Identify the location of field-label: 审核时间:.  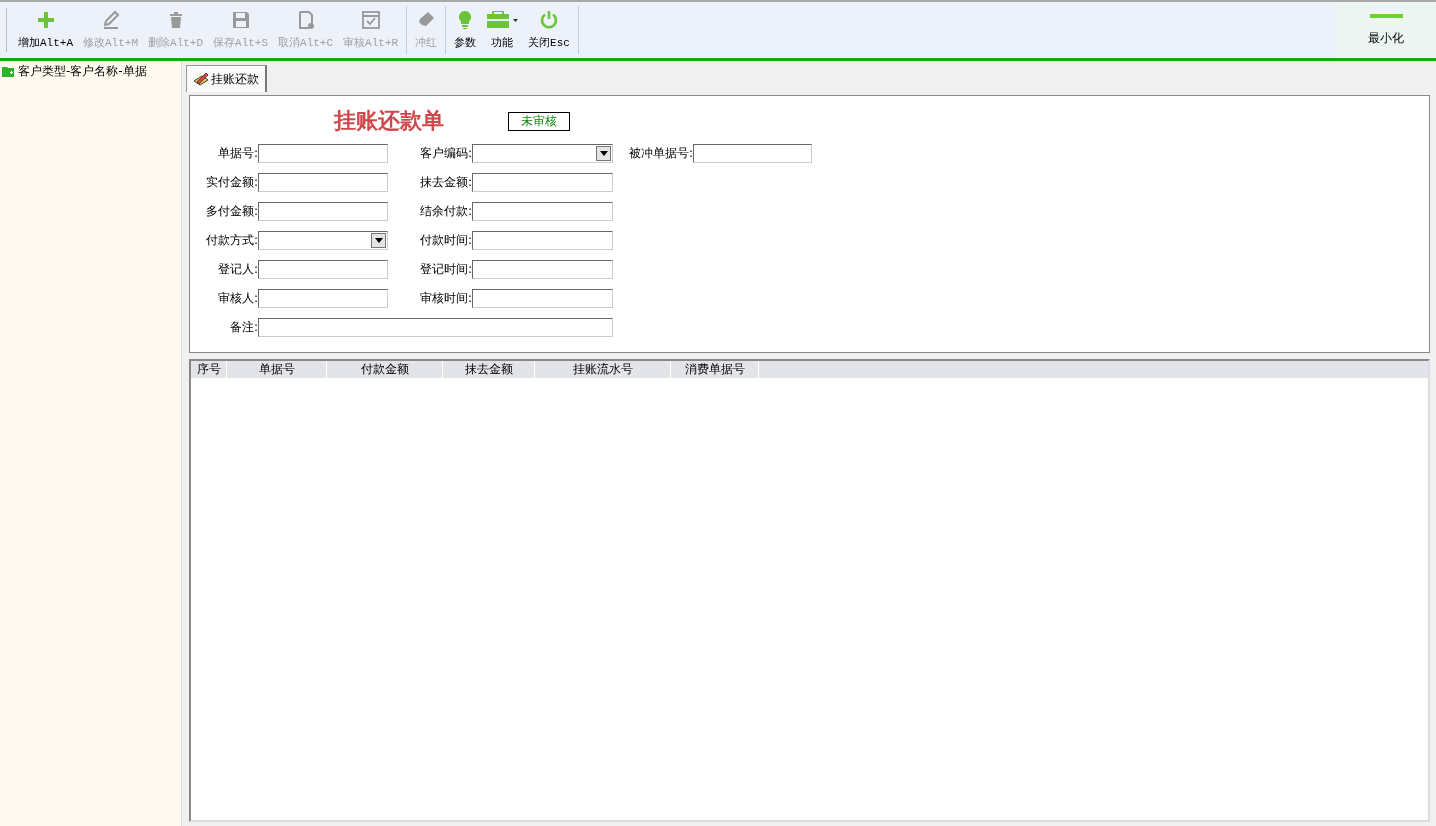
(445, 298).